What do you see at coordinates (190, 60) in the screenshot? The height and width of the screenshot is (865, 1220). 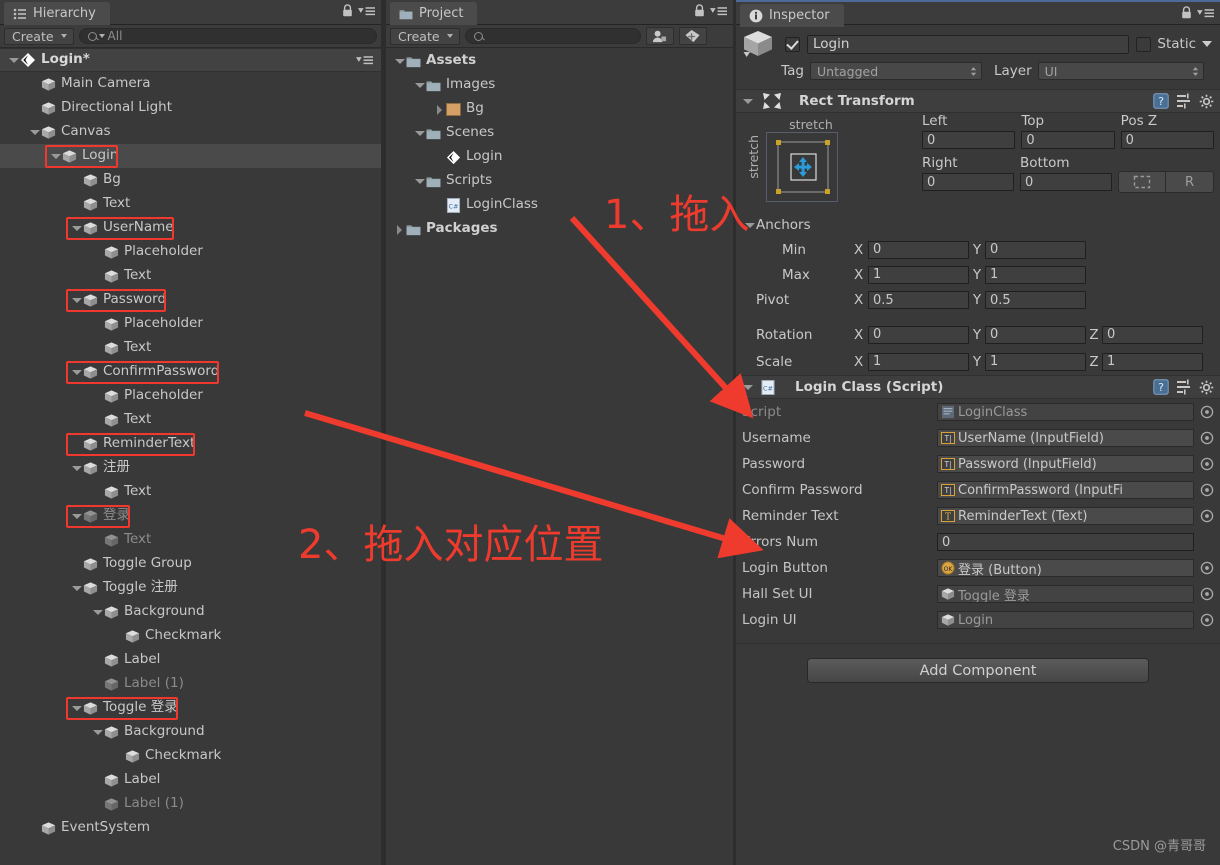 I see `hierarchy-scene-row: Login*` at bounding box center [190, 60].